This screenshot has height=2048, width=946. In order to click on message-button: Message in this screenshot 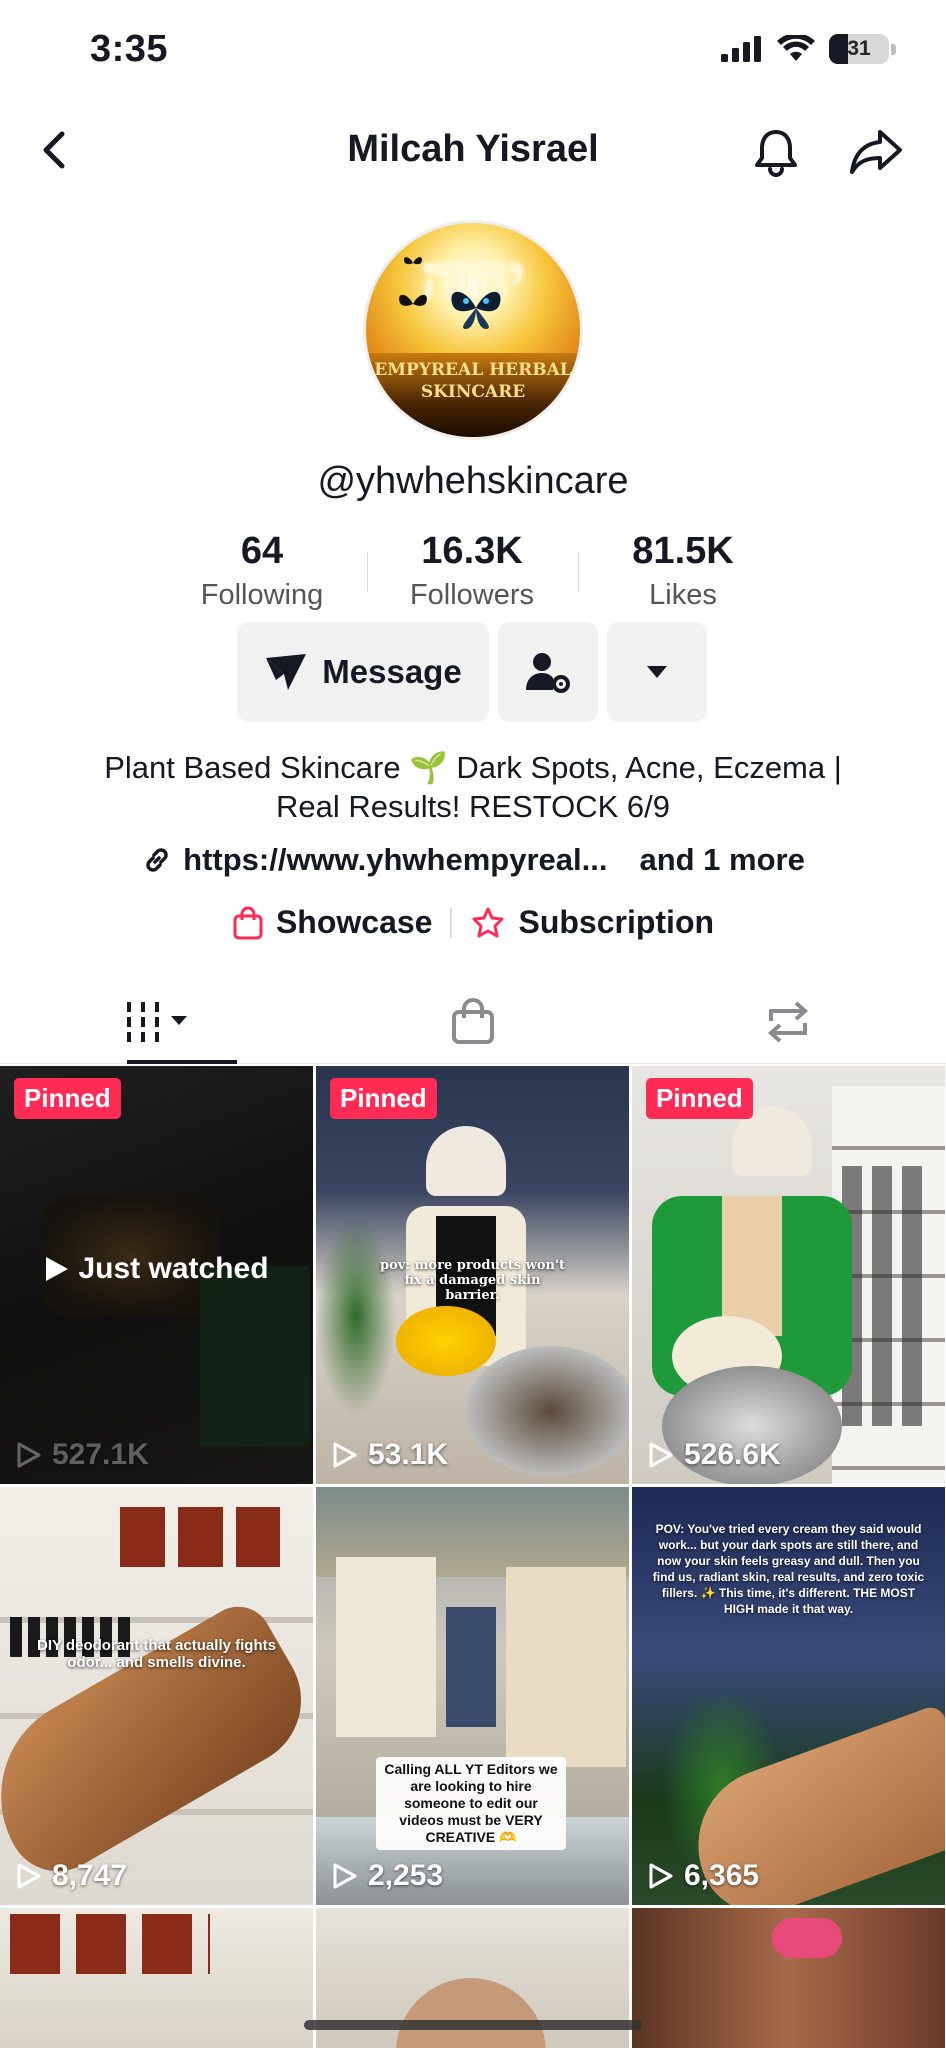, I will do `click(363, 672)`.